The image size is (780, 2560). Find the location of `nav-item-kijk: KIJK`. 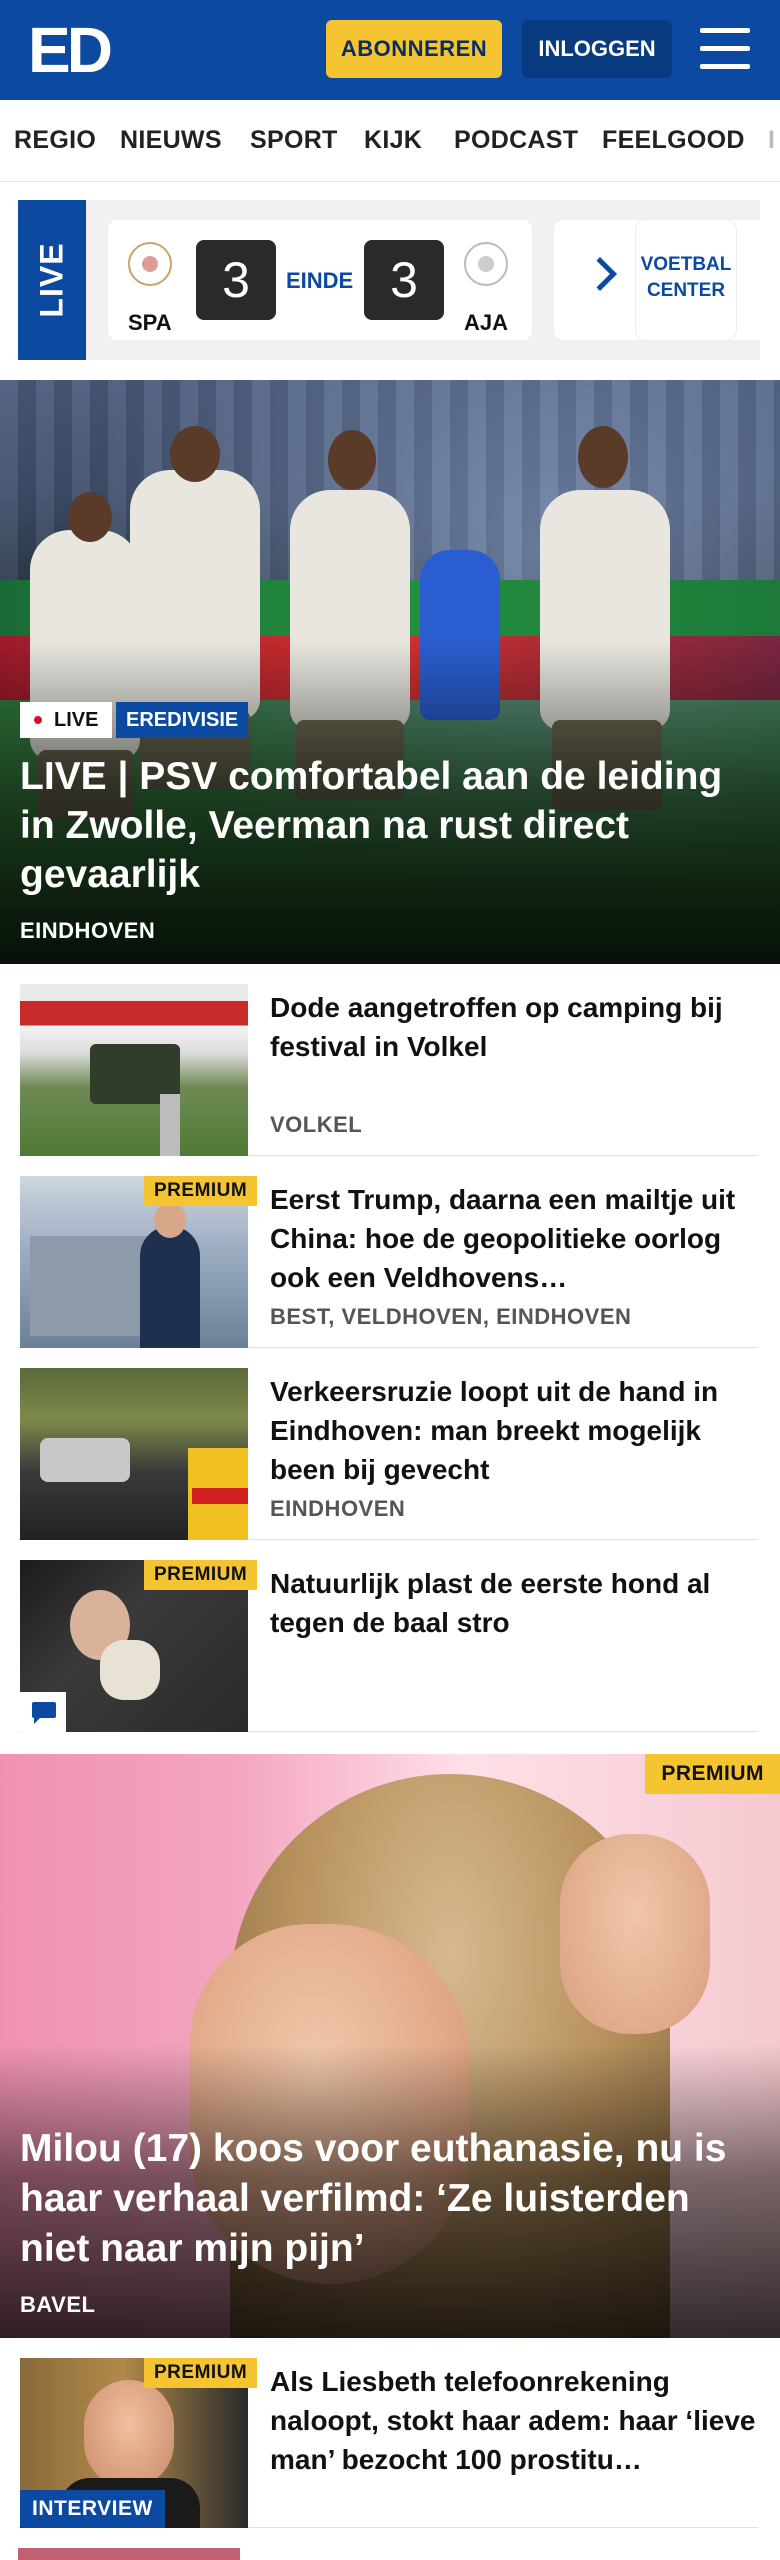

nav-item-kijk: KIJK is located at coordinates (393, 140).